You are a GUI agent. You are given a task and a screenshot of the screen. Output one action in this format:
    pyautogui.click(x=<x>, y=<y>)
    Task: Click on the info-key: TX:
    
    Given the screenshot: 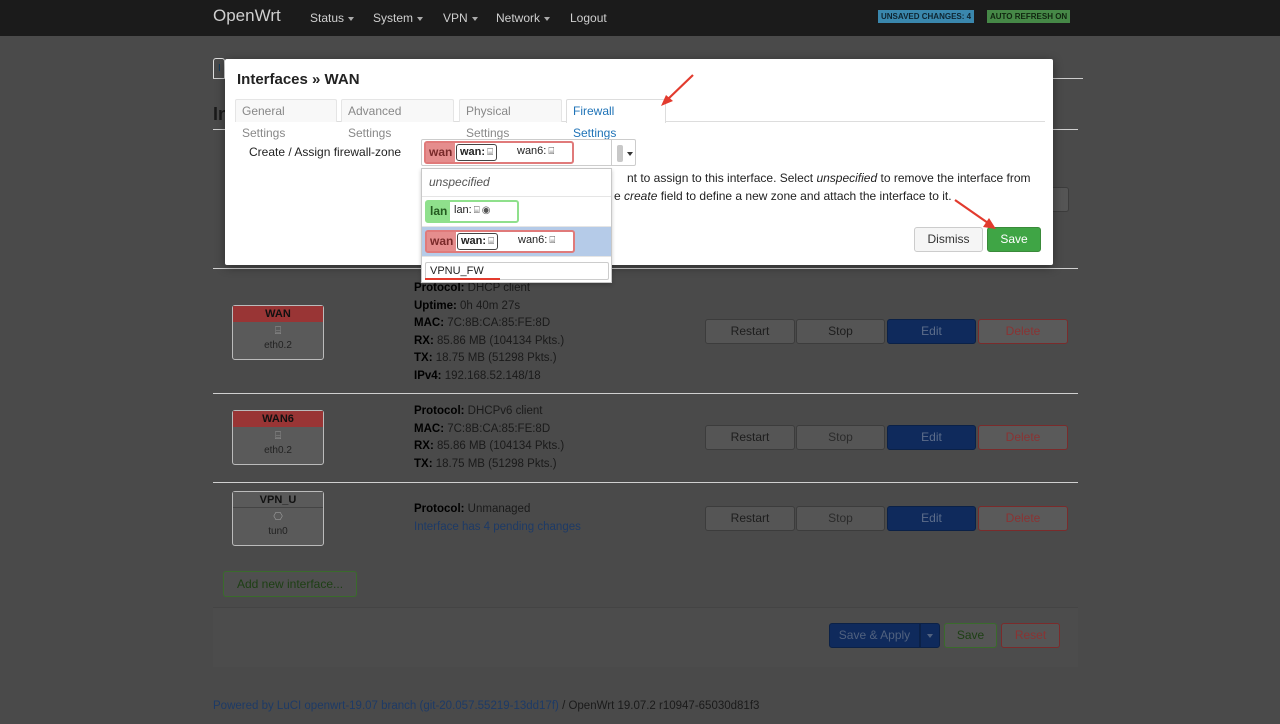 What is the action you would take?
    pyautogui.click(x=423, y=463)
    